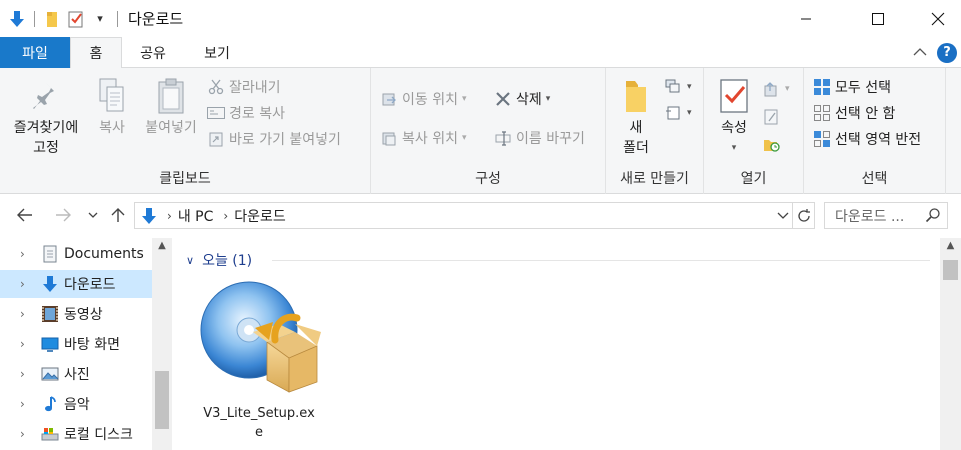 The width and height of the screenshot is (961, 450). I want to click on invert-selection-button: 선택 영역 반전, so click(866, 139).